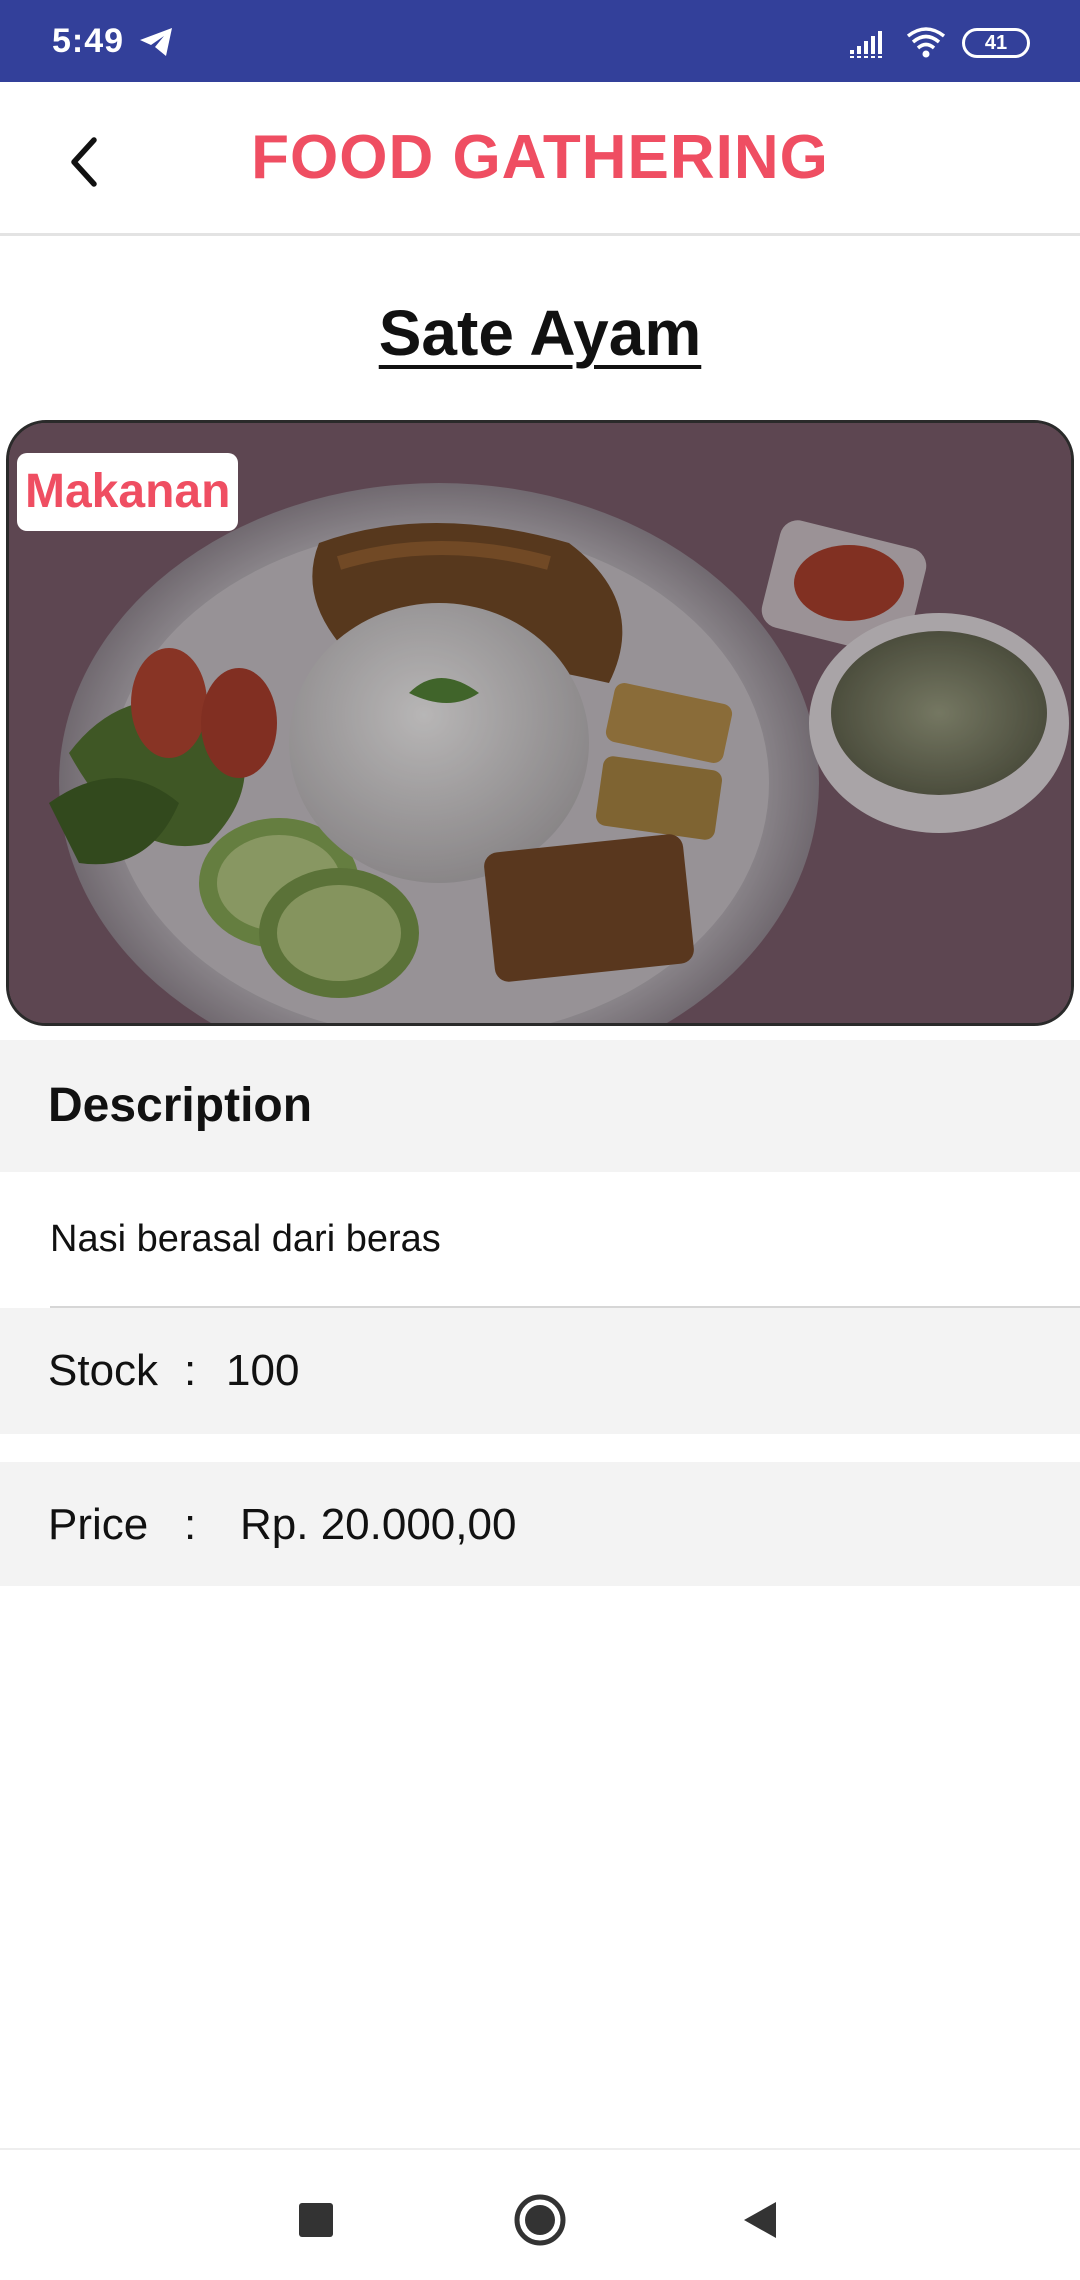 The image size is (1080, 2280). What do you see at coordinates (540, 41) in the screenshot?
I see `status-bar: 5:49 41` at bounding box center [540, 41].